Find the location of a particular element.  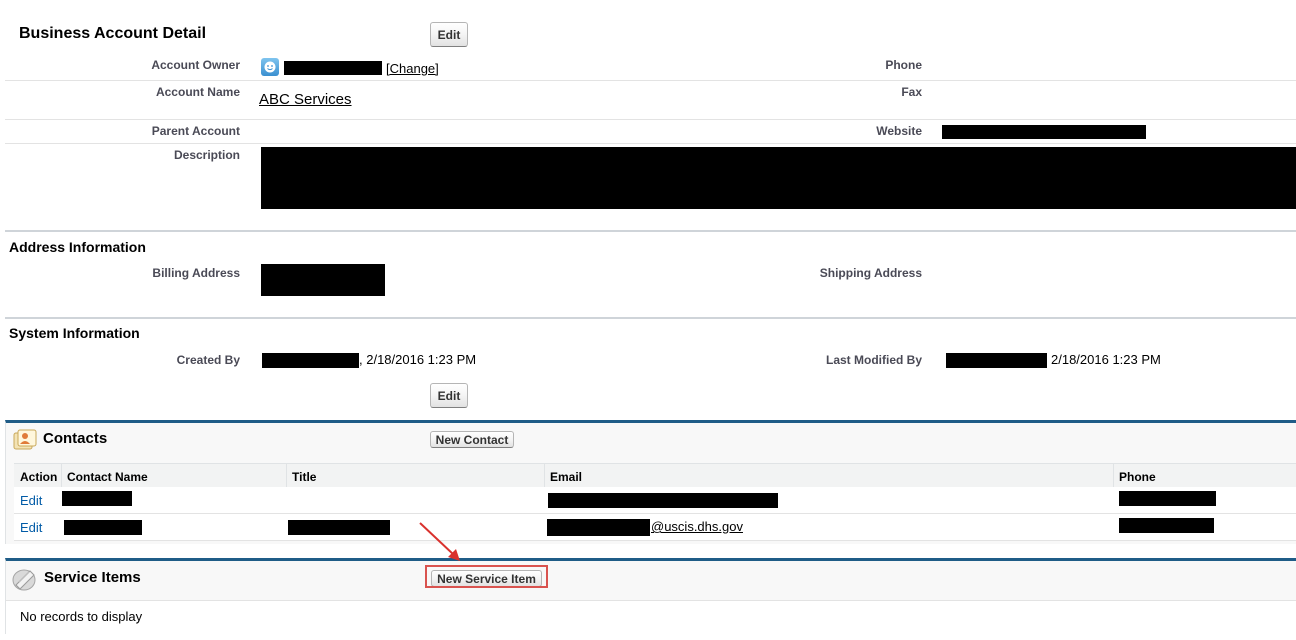

created-by-redacted is located at coordinates (310, 360).